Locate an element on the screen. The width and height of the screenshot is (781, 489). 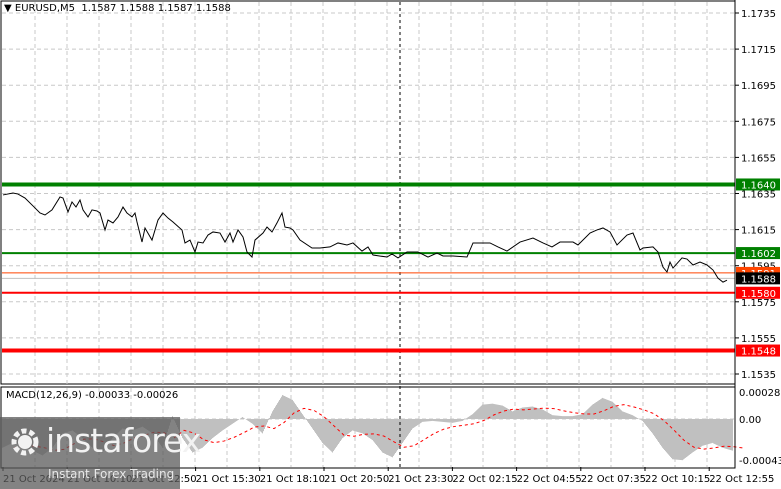
triangle-down-icon: ▼ is located at coordinates (8, 8).